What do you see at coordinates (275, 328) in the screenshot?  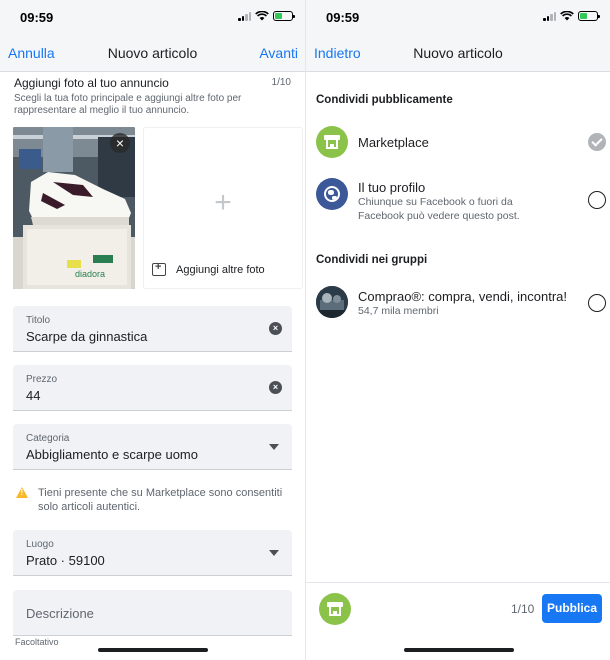 I see `clear-title-icon: ×` at bounding box center [275, 328].